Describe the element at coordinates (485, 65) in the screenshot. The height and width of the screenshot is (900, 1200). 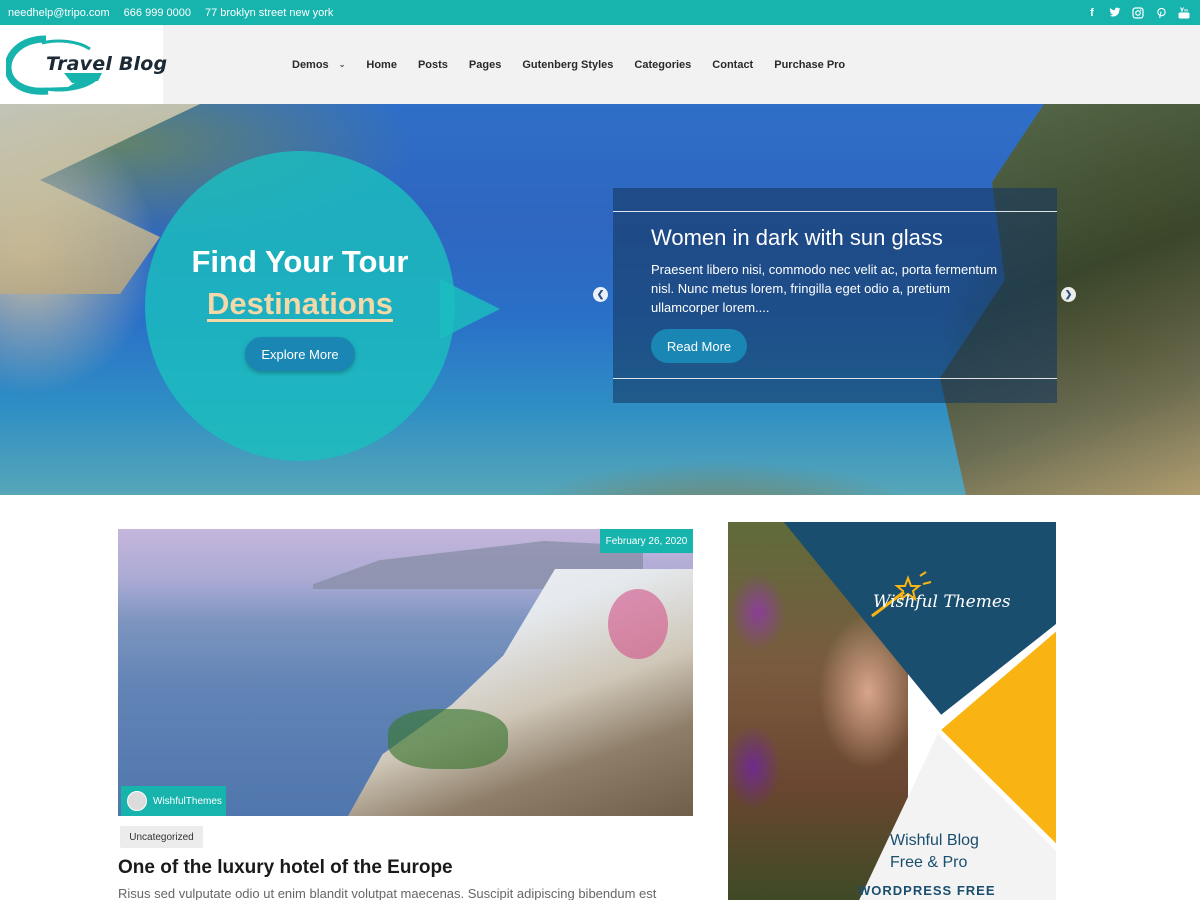
I see `nav-item-pages: Pages` at that location.